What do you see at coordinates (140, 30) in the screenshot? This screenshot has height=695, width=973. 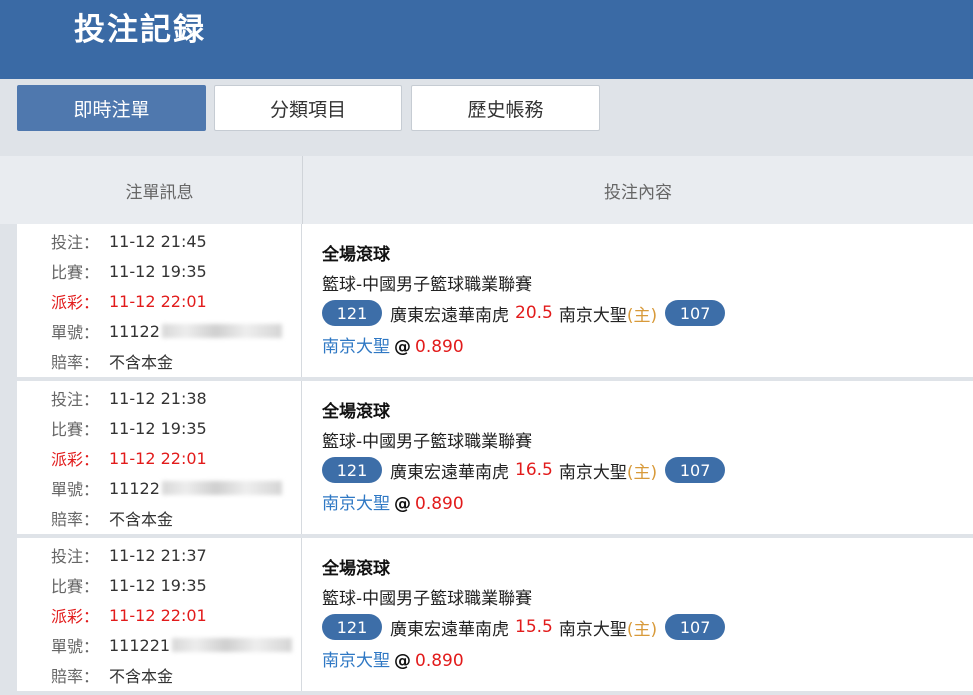 I see `page-title: 投注記録` at bounding box center [140, 30].